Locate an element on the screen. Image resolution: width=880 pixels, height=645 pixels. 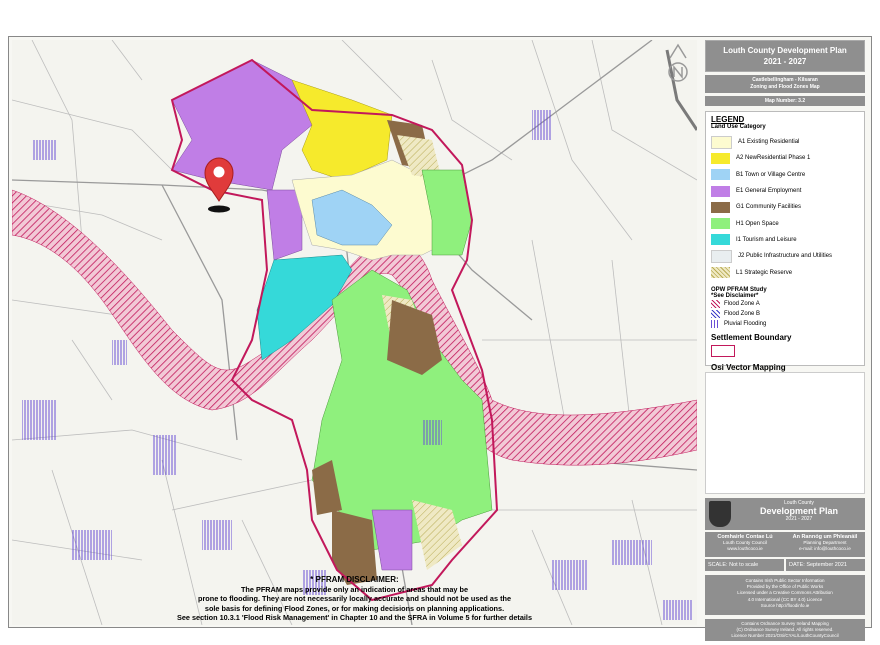
legend-item: E1 General Employment is located at coordinates (785, 191).